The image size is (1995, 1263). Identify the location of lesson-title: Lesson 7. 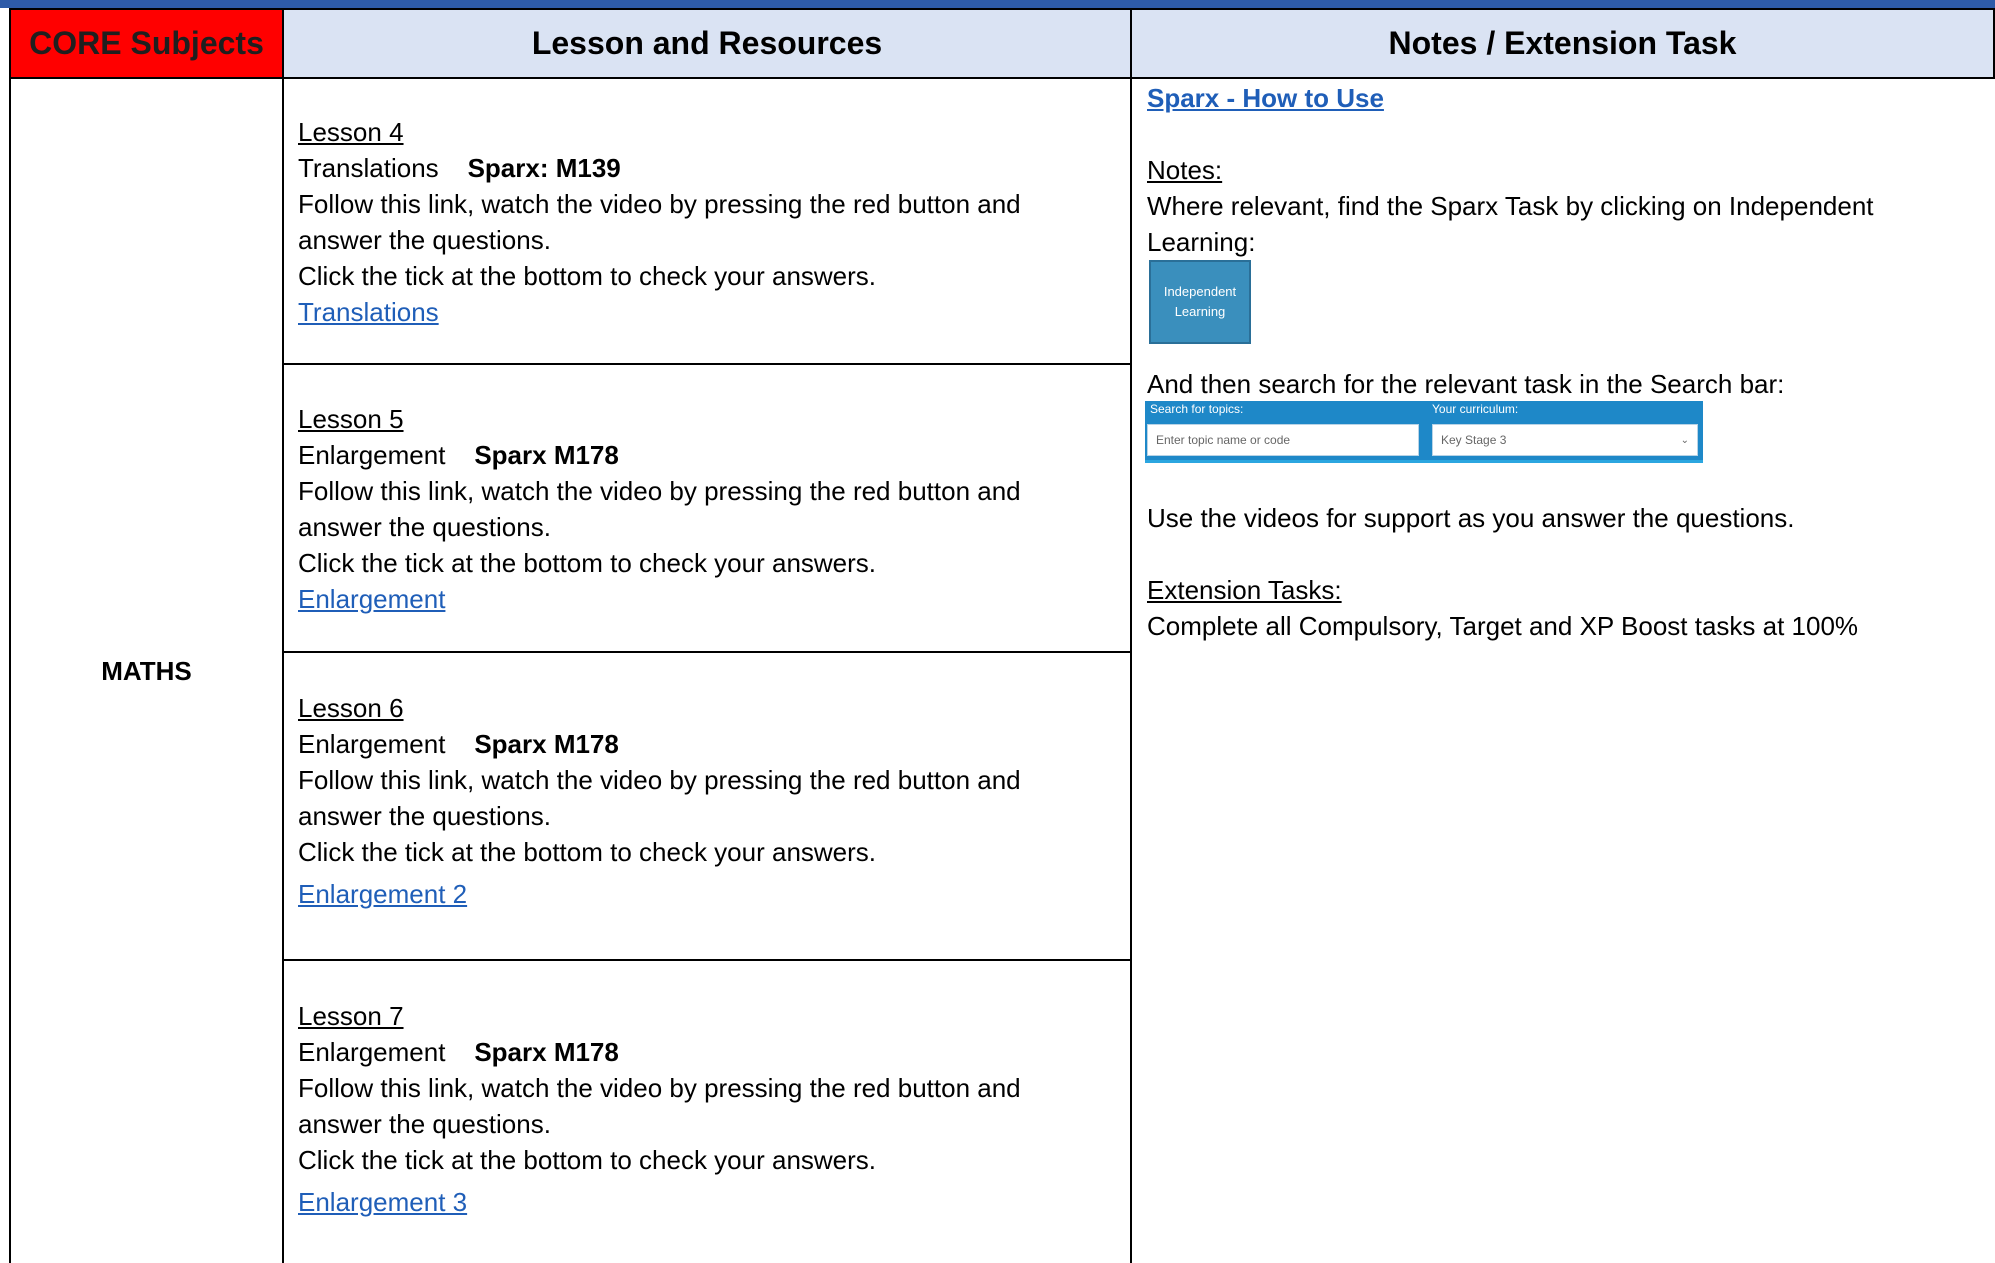
(351, 1016).